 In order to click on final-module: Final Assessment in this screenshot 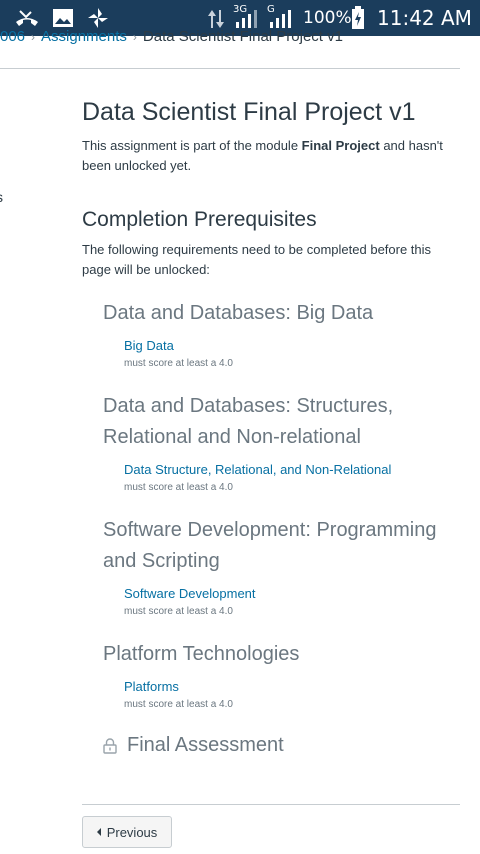, I will do `click(281, 745)`.